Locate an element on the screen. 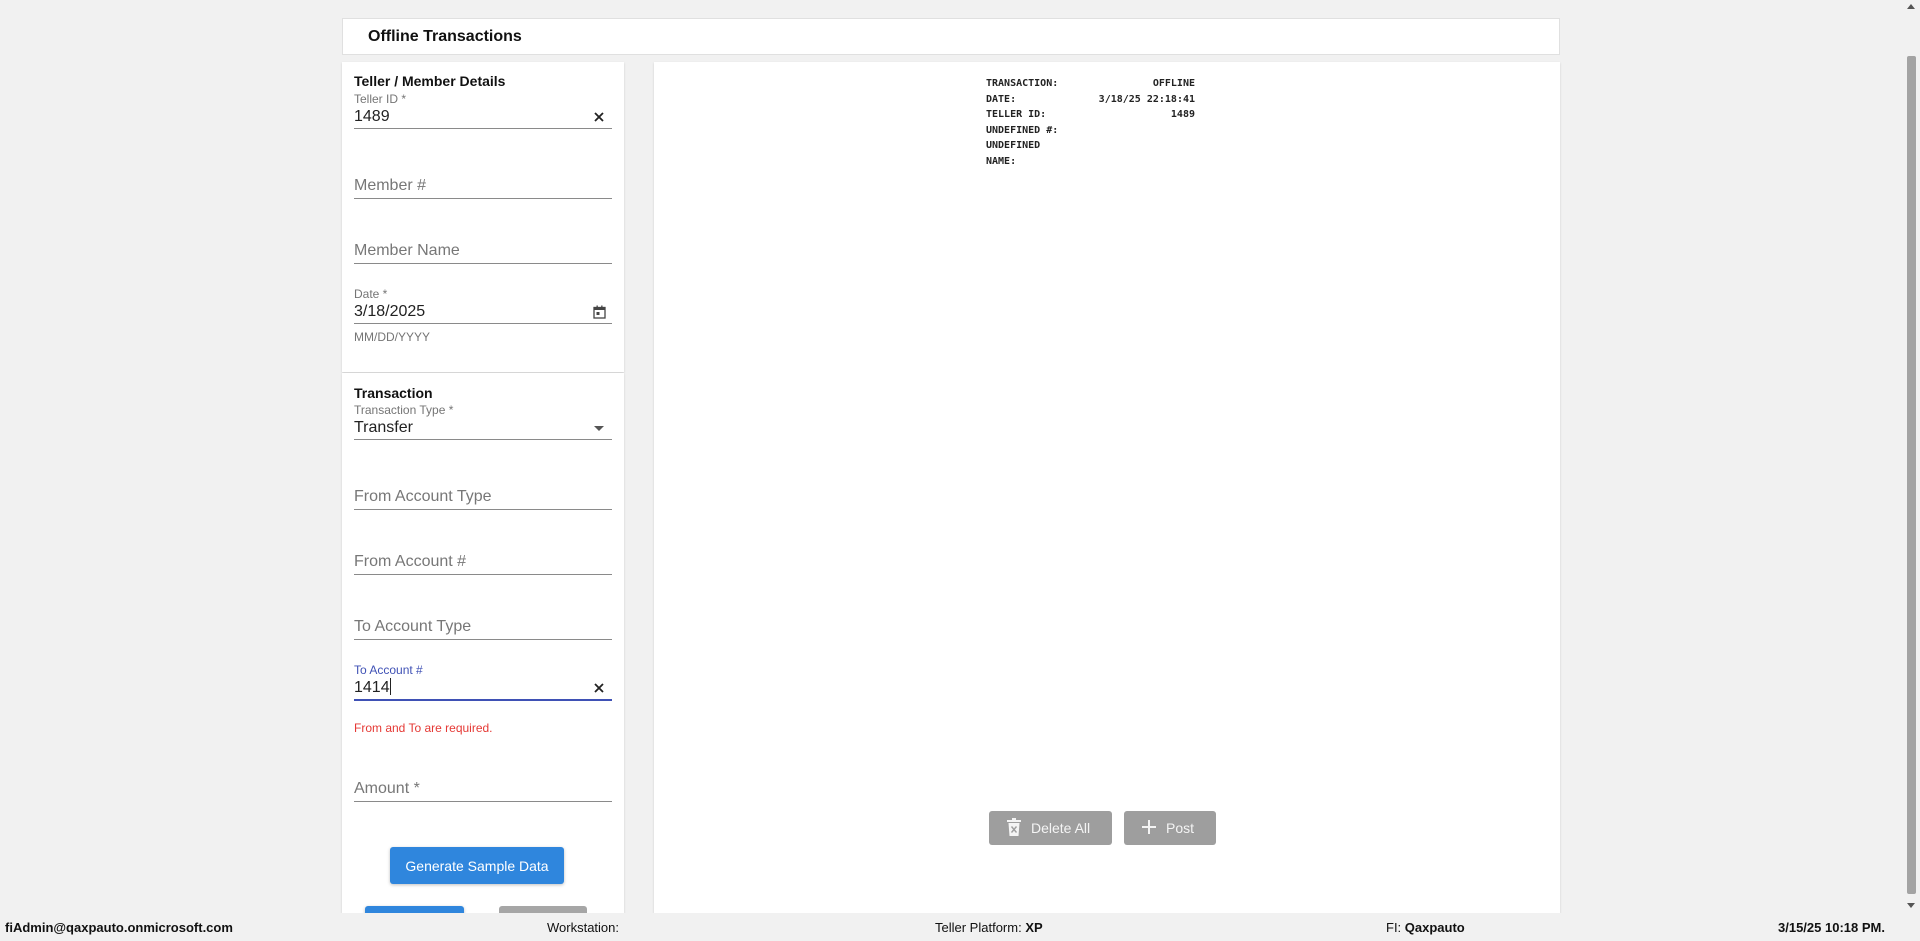 This screenshot has height=941, width=1920. member-name-field: Member Name is located at coordinates (483, 251).